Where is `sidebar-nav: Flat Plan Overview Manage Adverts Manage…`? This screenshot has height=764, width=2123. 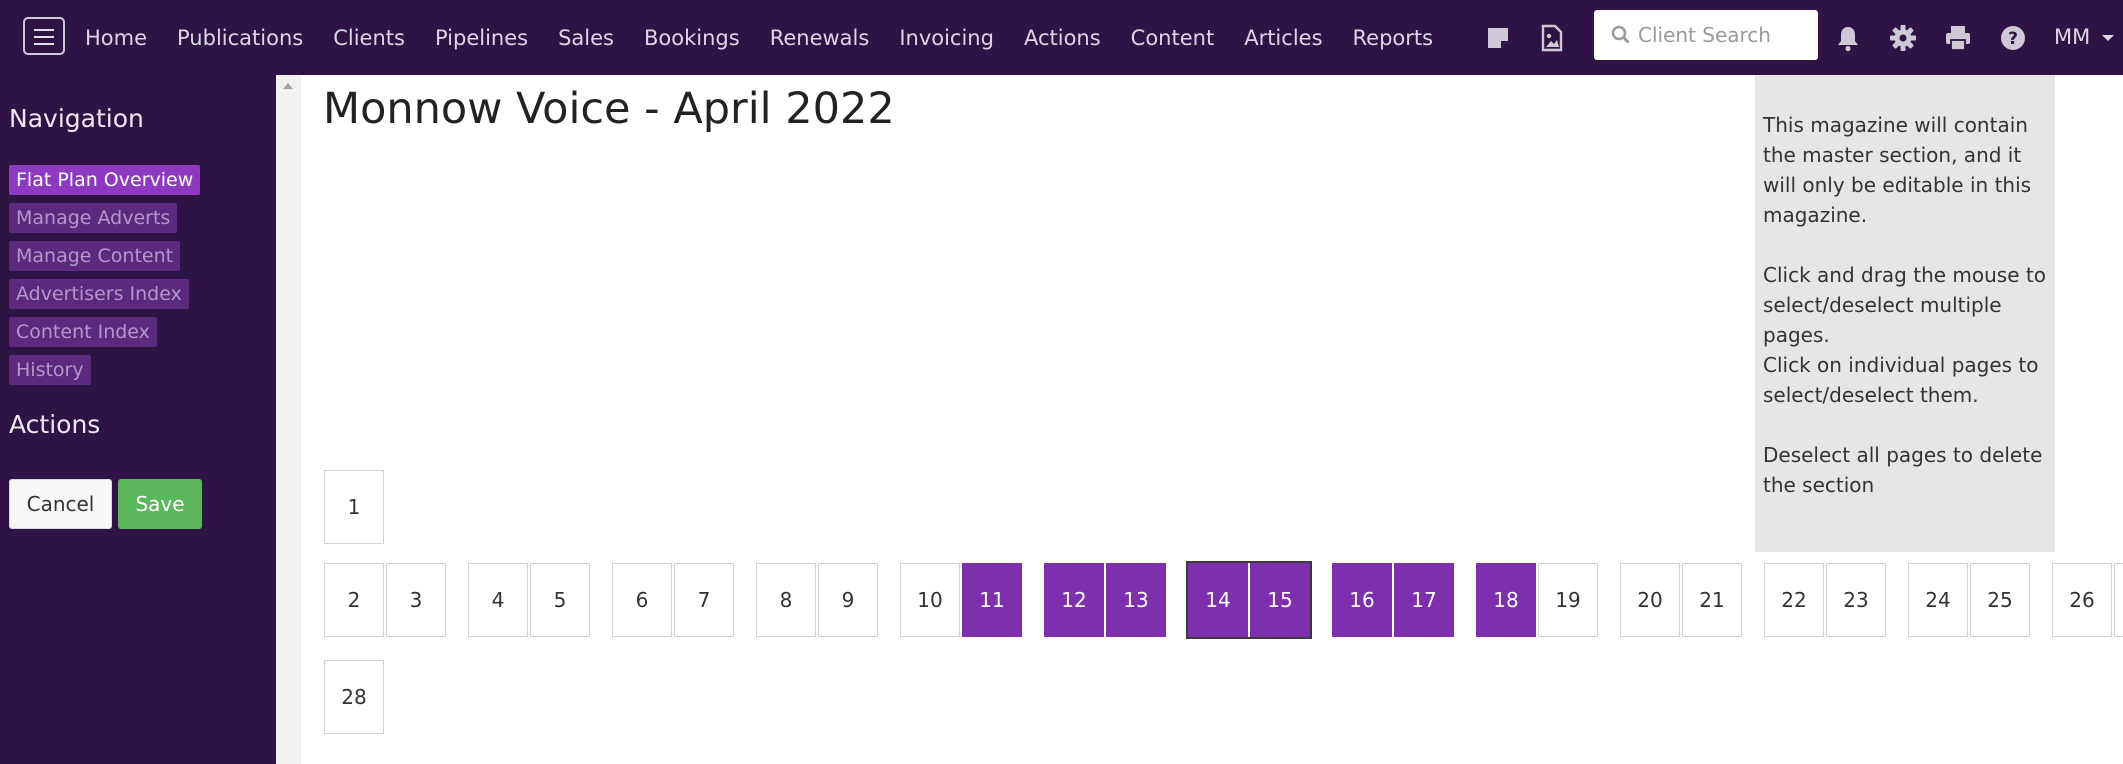 sidebar-nav: Flat Plan Overview Manage Adverts Manage… is located at coordinates (105, 279).